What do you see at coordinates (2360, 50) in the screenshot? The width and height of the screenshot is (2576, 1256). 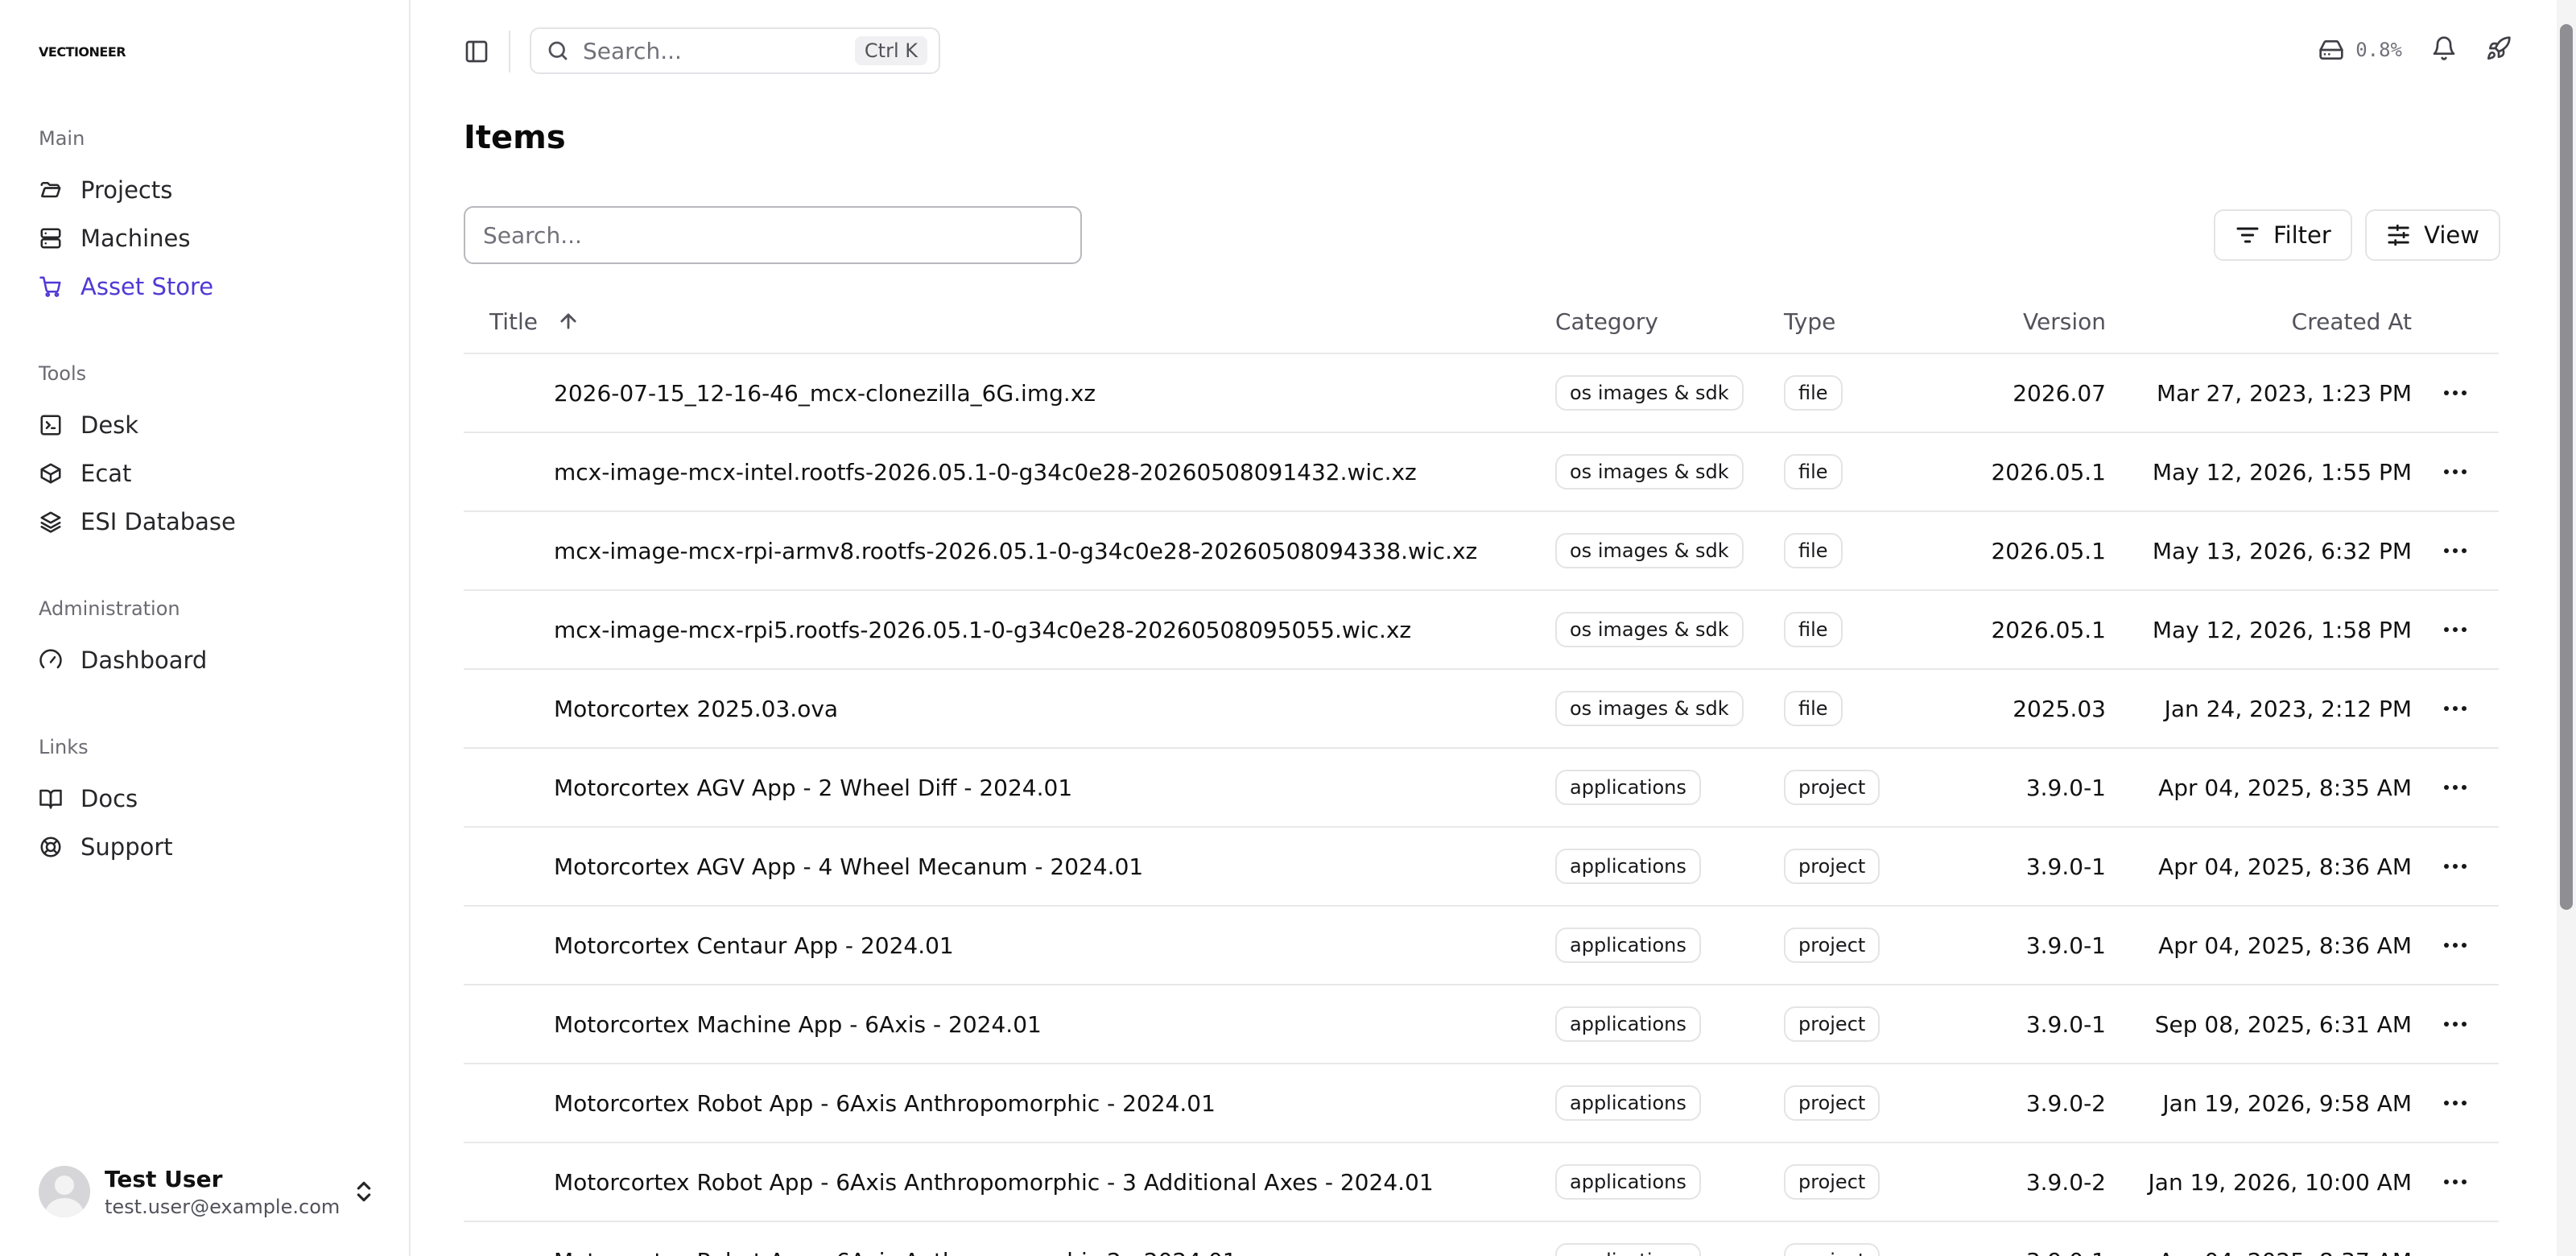 I see `disk-usage: 0.8%` at bounding box center [2360, 50].